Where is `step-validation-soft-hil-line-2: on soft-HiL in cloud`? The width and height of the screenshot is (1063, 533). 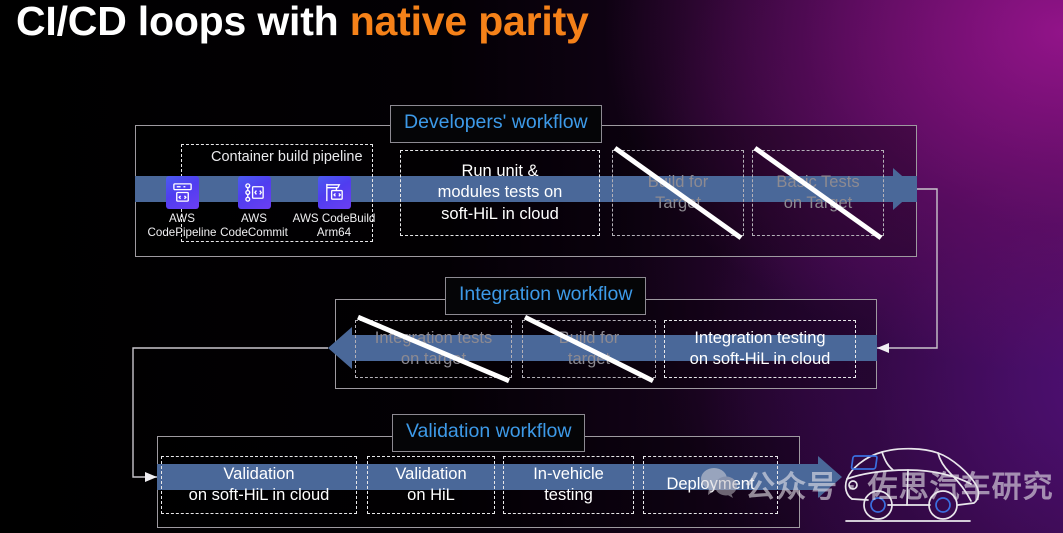
step-validation-soft-hil-line-2: on soft-HiL in cloud is located at coordinates (259, 495).